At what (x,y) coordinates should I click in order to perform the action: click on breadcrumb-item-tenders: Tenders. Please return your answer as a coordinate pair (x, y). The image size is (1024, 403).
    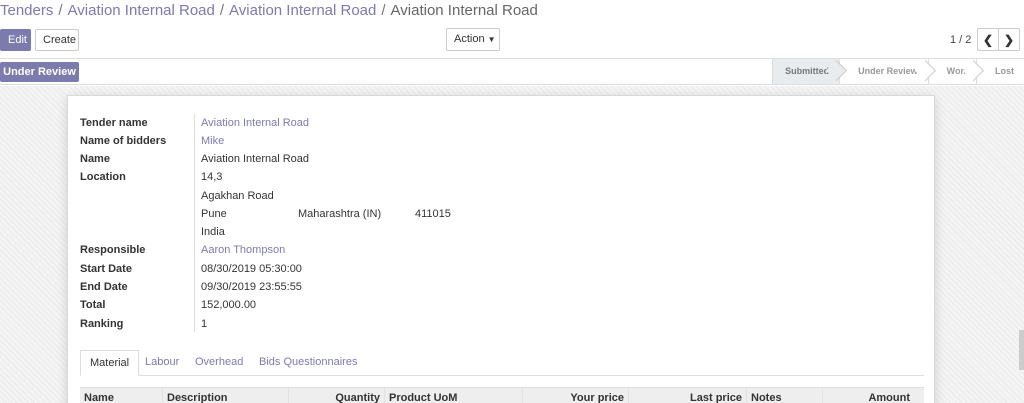
    Looking at the image, I should click on (26, 10).